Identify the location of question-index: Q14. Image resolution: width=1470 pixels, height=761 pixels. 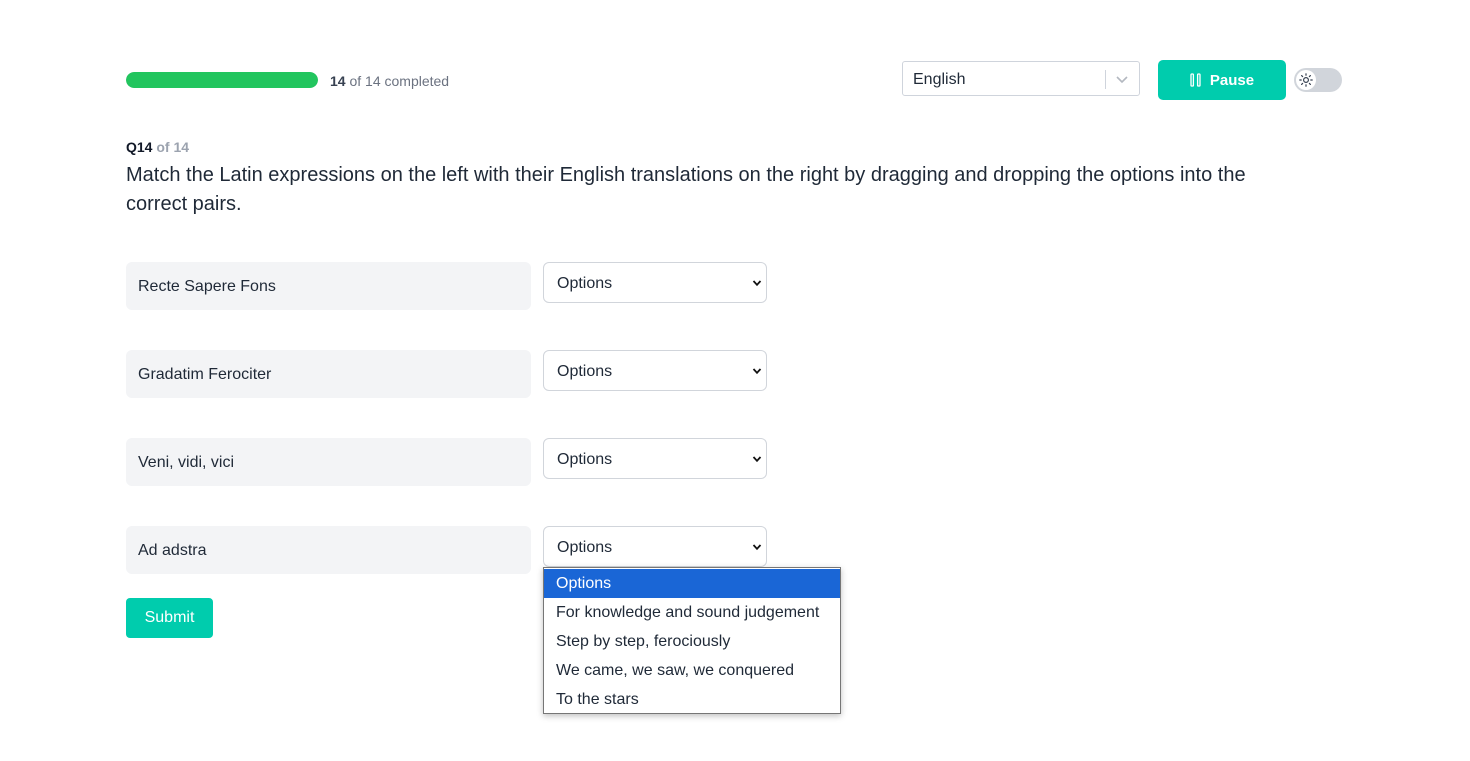
(139, 147).